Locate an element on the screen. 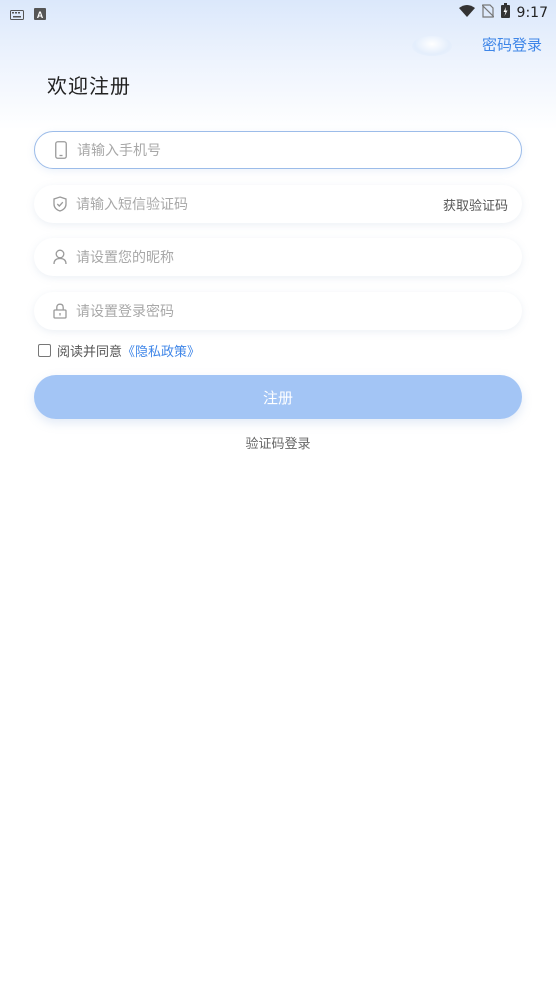  status-bar: A 9:17 is located at coordinates (278, 12).